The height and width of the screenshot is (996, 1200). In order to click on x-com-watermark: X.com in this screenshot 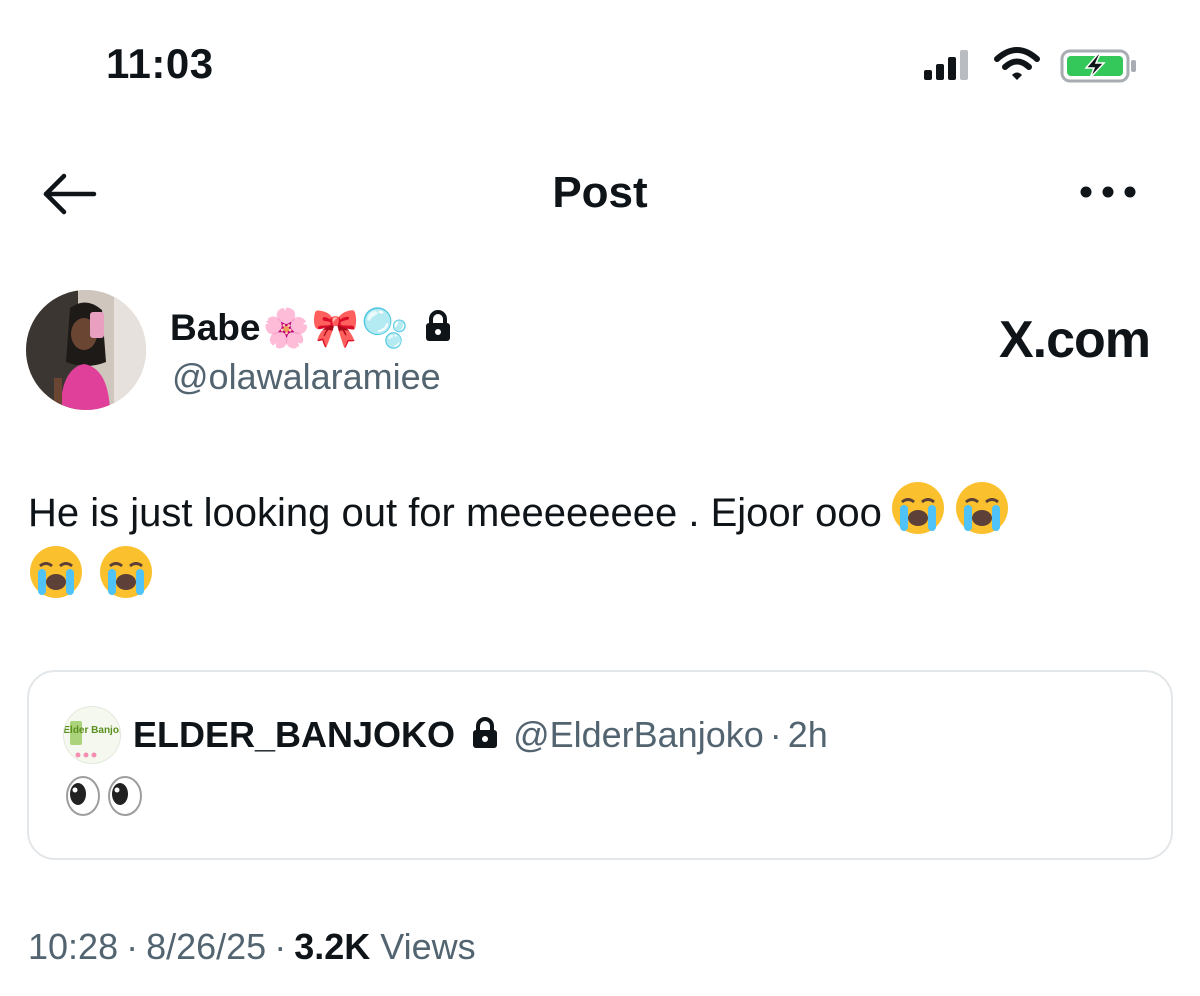, I will do `click(1074, 340)`.